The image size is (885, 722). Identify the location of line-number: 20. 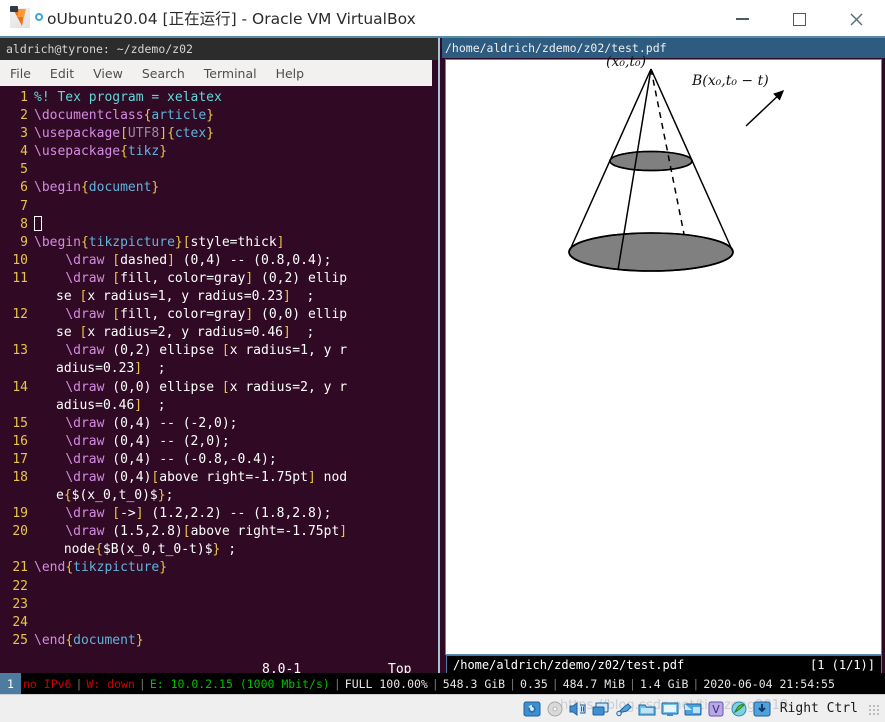
(20, 532).